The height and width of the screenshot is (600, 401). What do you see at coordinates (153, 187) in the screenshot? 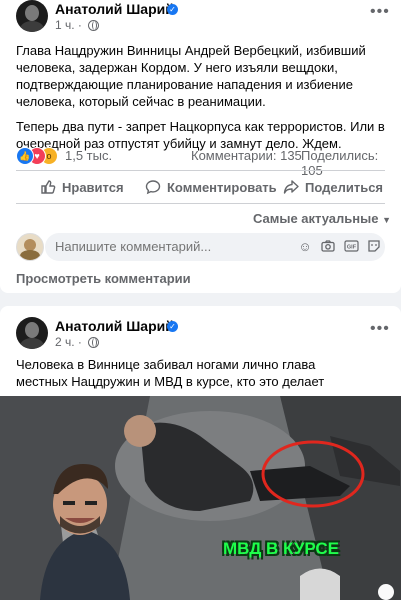
I see `comment-icon` at bounding box center [153, 187].